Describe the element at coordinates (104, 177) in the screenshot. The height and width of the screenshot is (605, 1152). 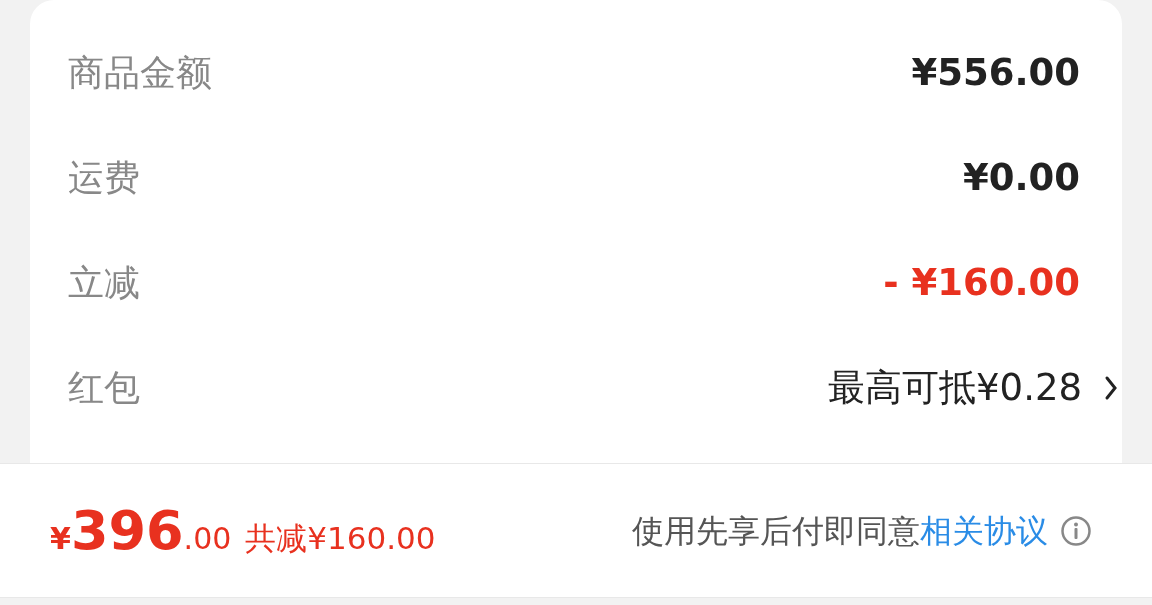
I see `row-label: 运费` at that location.